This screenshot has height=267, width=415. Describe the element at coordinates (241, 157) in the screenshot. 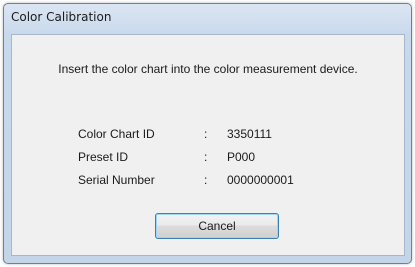

I see `field-value: P000` at that location.